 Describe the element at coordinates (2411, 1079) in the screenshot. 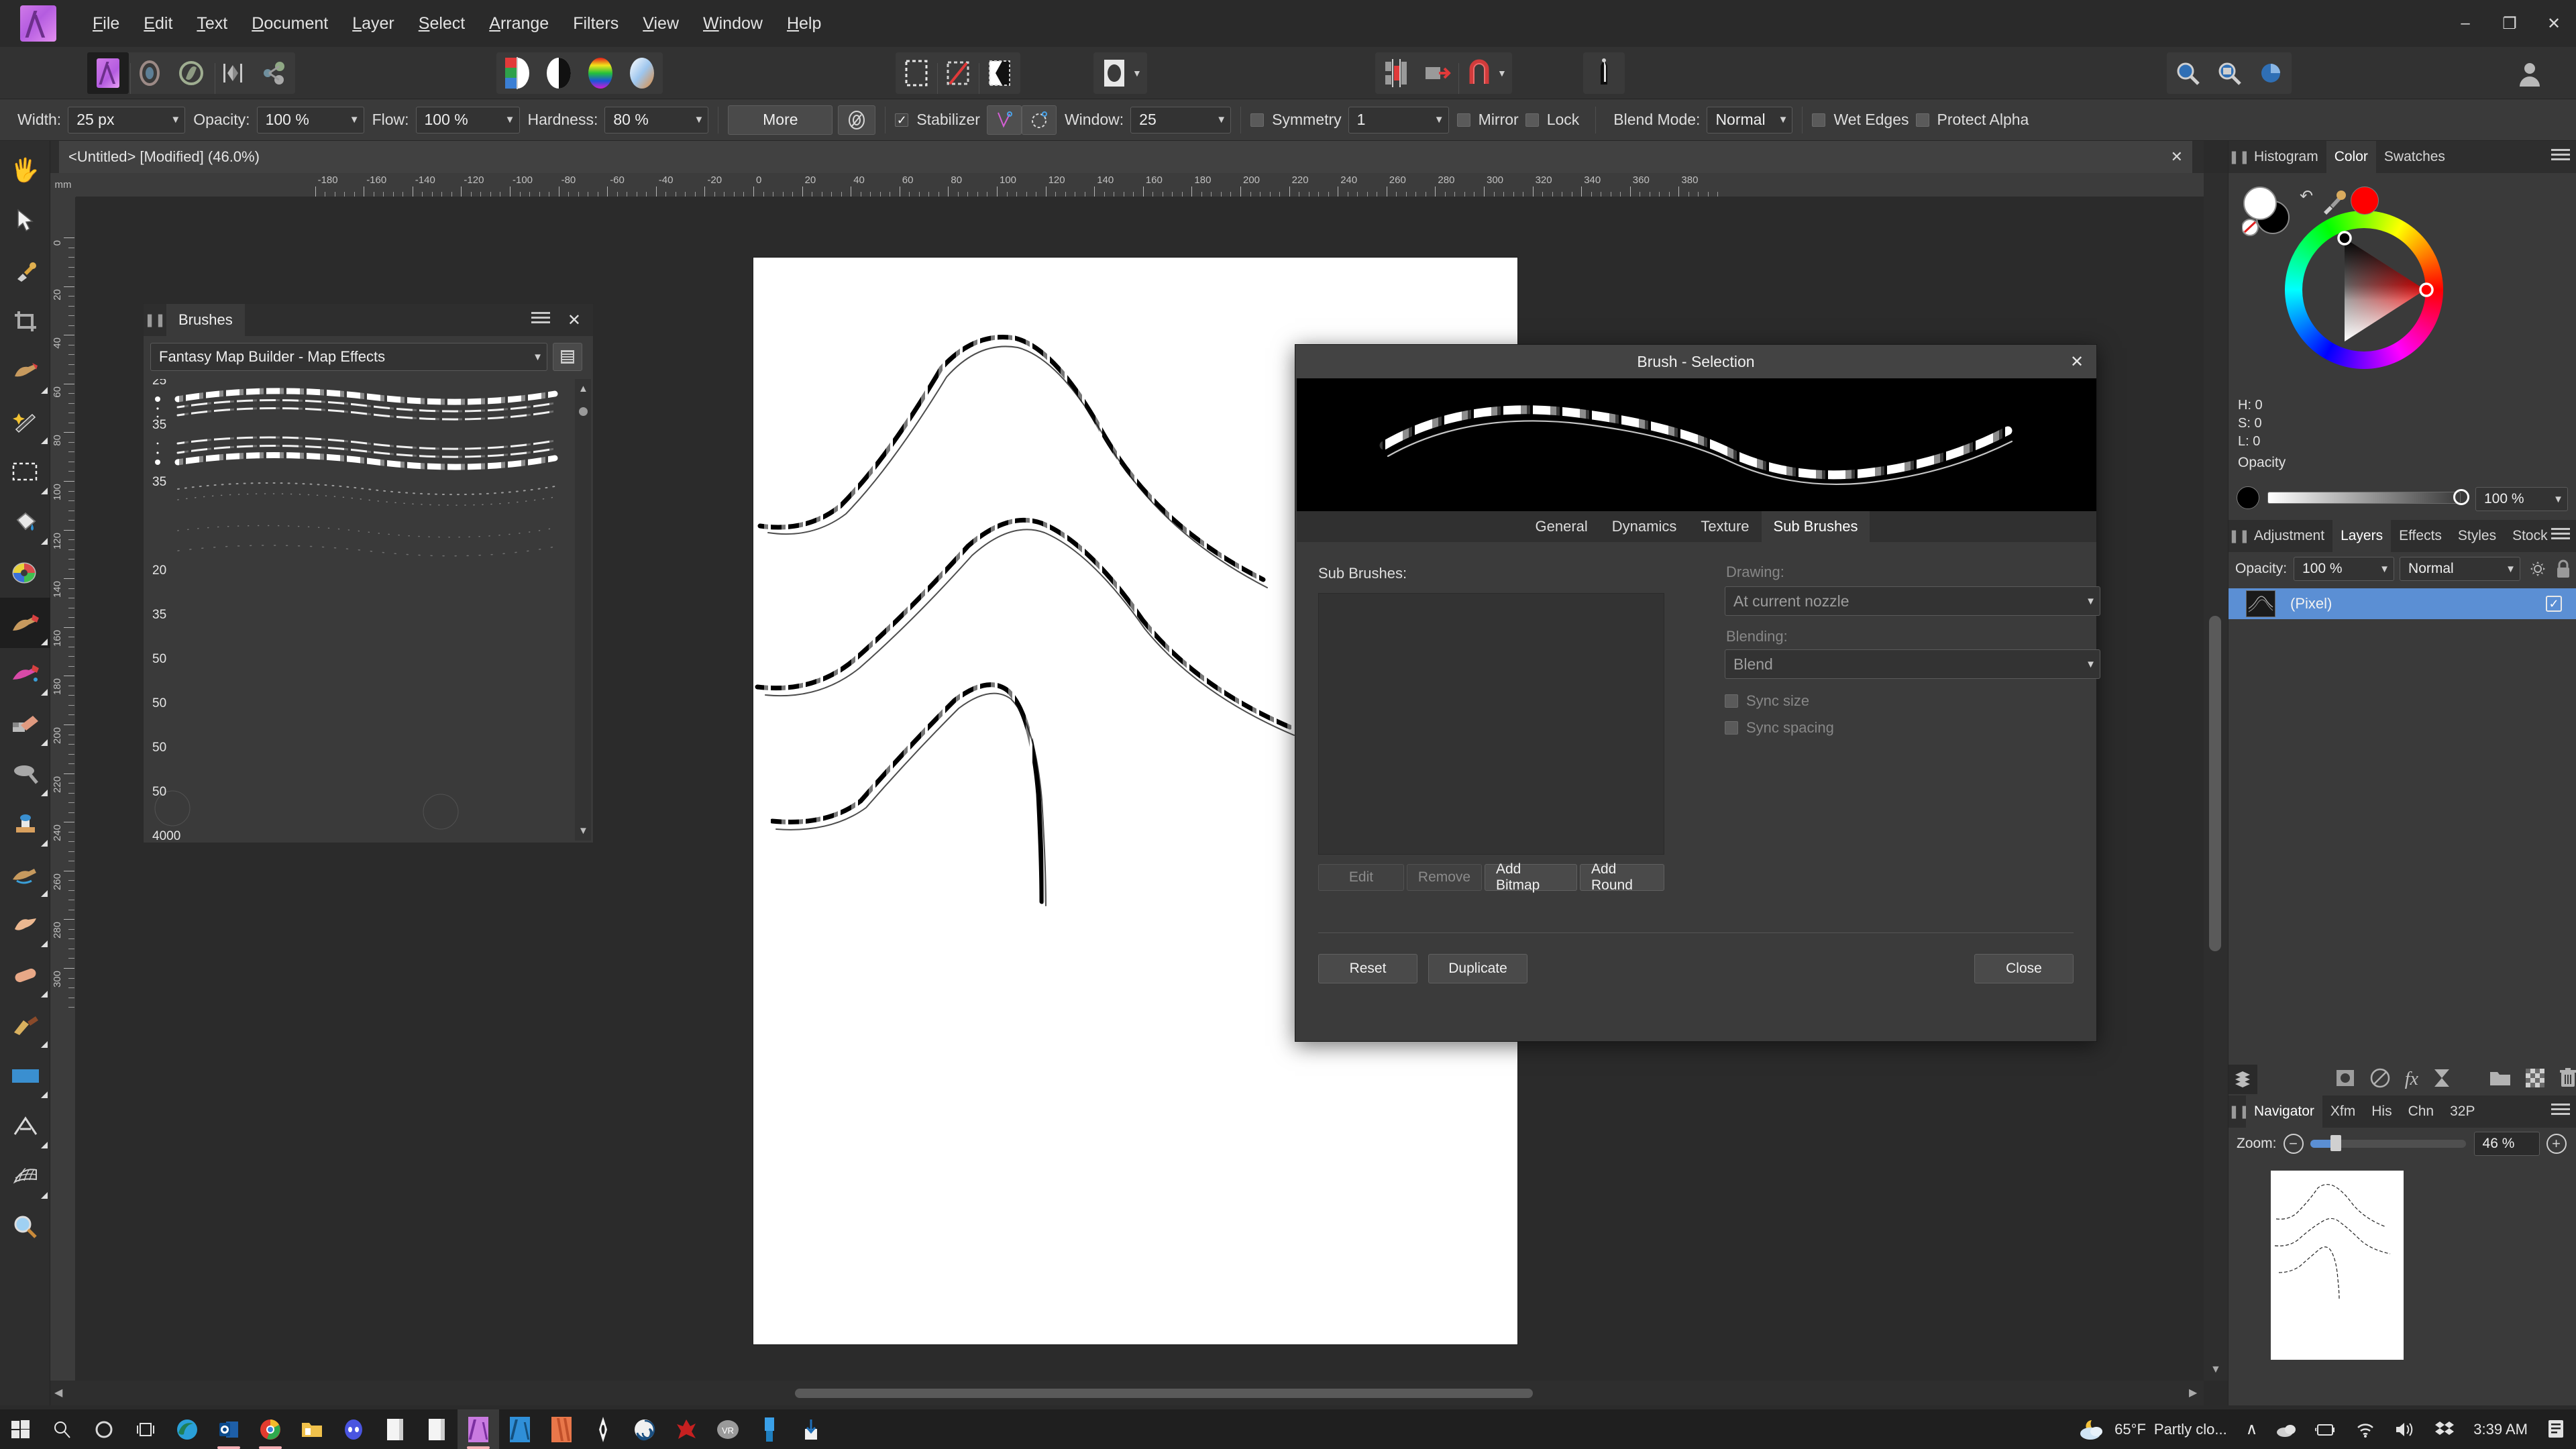

I see `fx-icon-button: fx` at that location.